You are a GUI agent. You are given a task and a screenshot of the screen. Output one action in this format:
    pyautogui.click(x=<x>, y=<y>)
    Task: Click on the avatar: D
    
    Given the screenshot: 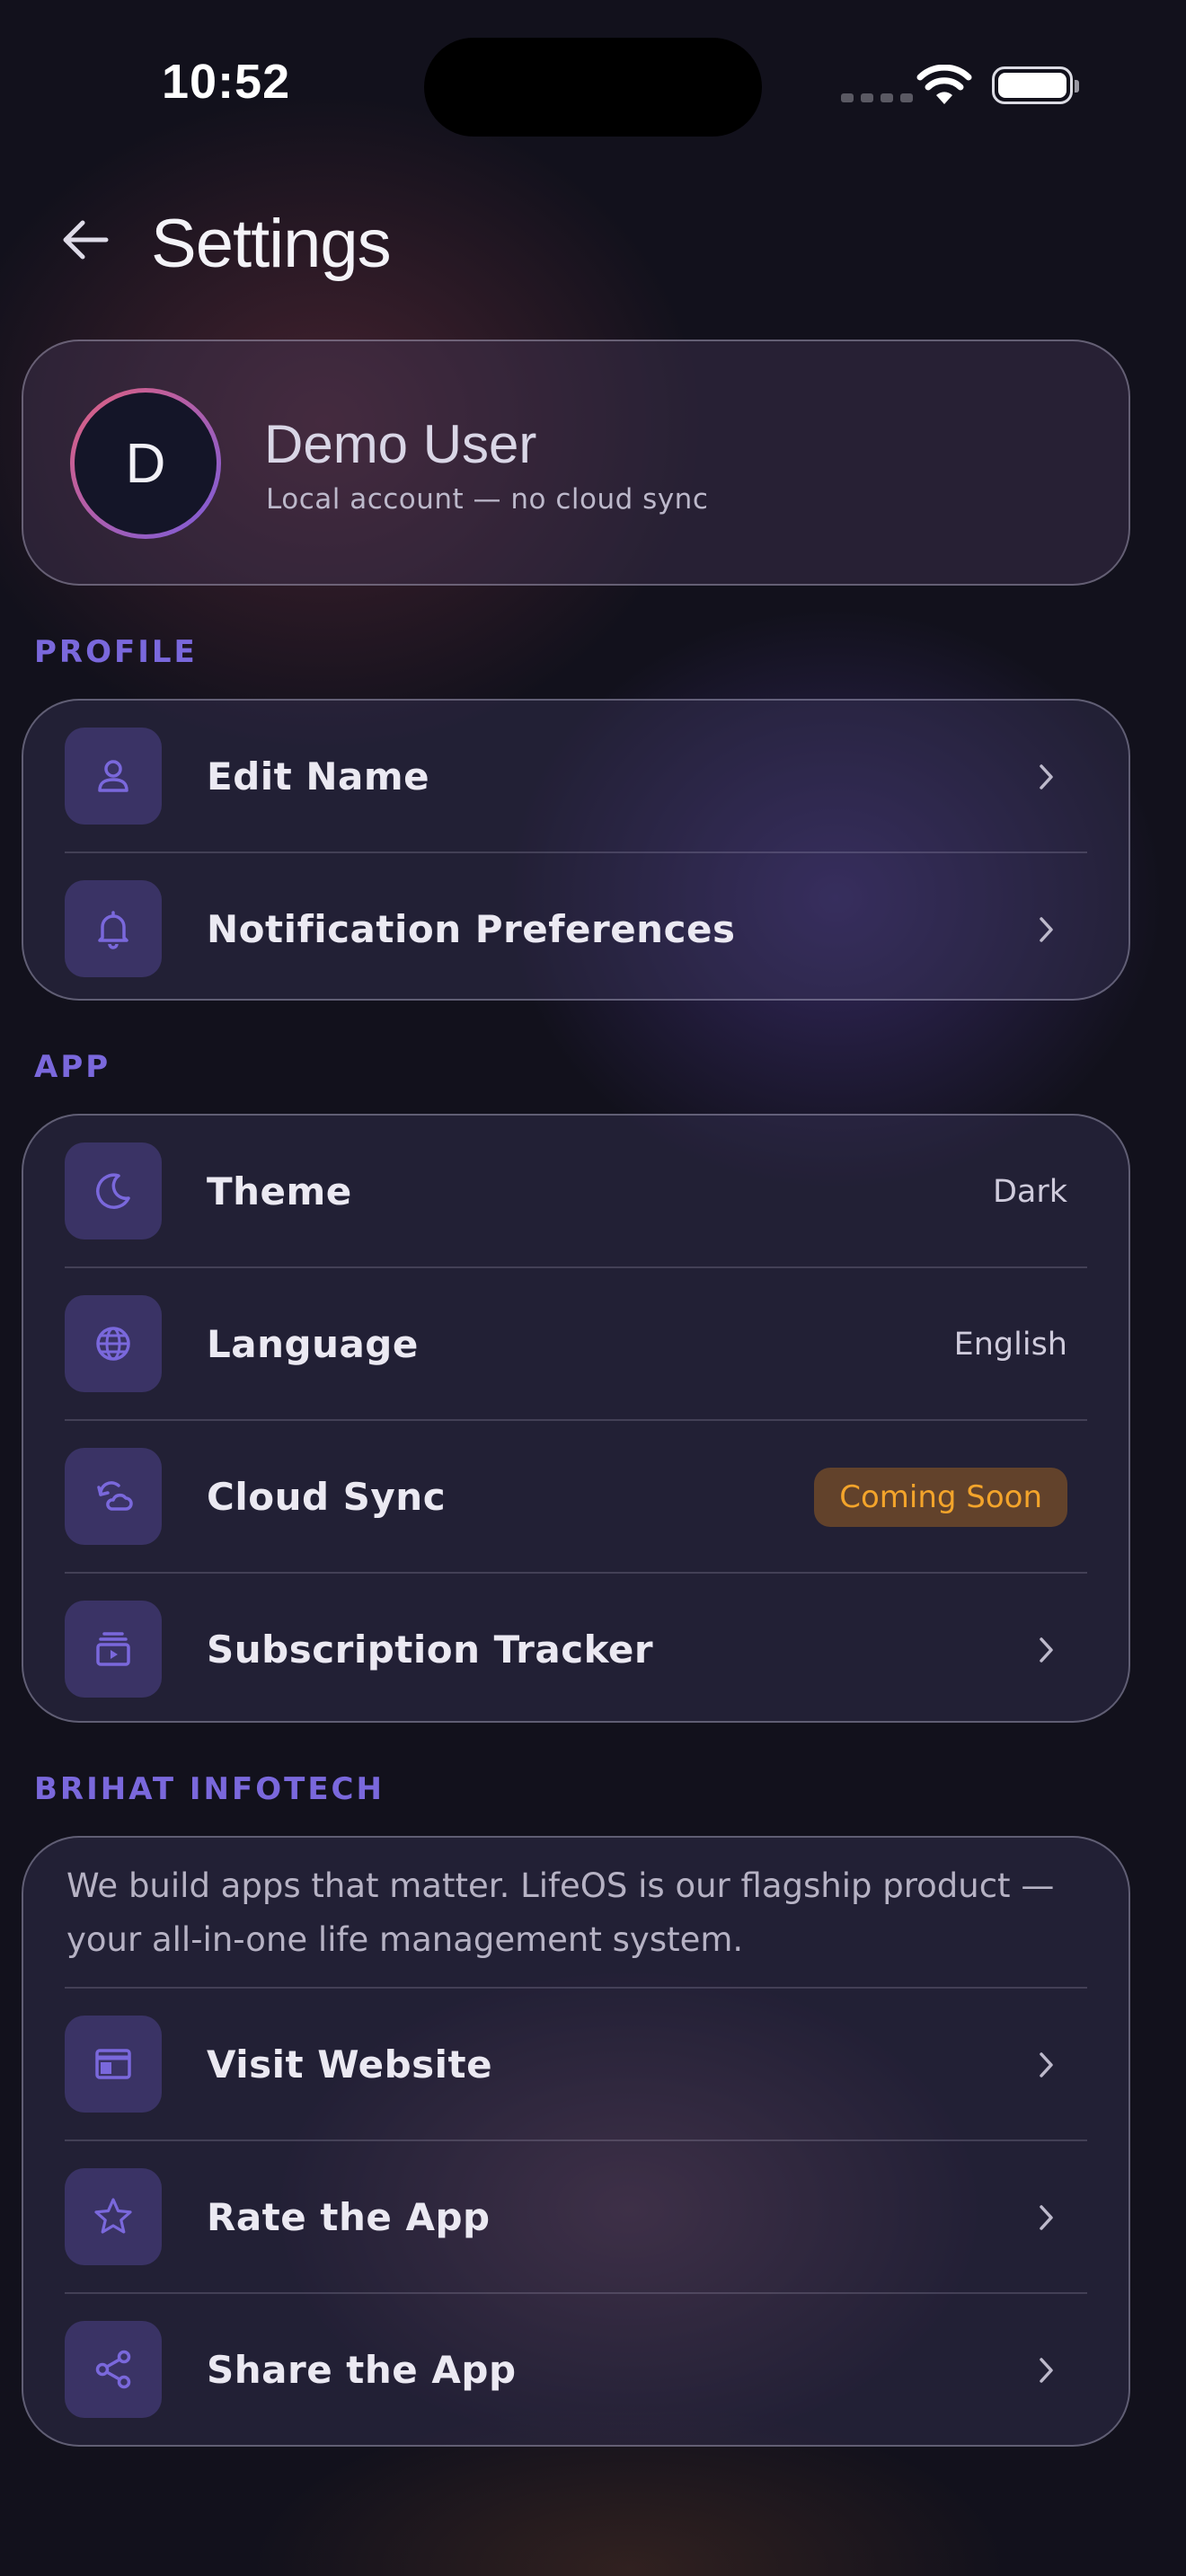 What is the action you would take?
    pyautogui.click(x=145, y=463)
    